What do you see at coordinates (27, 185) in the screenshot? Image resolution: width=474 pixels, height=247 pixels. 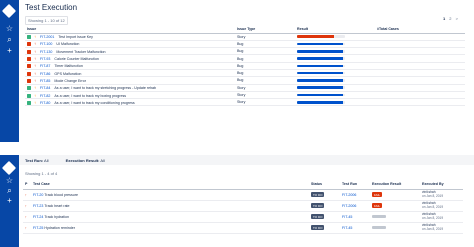 I see `col-priority: P` at bounding box center [27, 185].